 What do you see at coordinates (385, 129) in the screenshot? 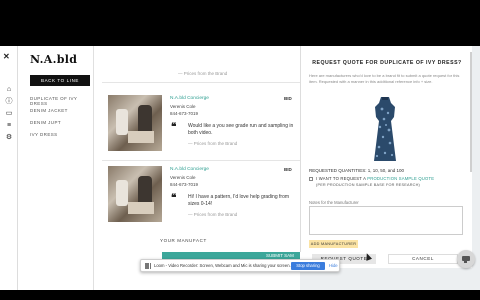
I see `dress-image` at bounding box center [385, 129].